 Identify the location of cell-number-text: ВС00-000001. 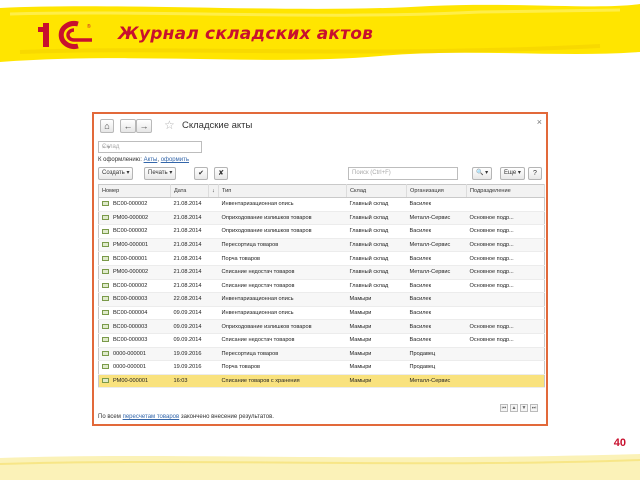
(130, 258).